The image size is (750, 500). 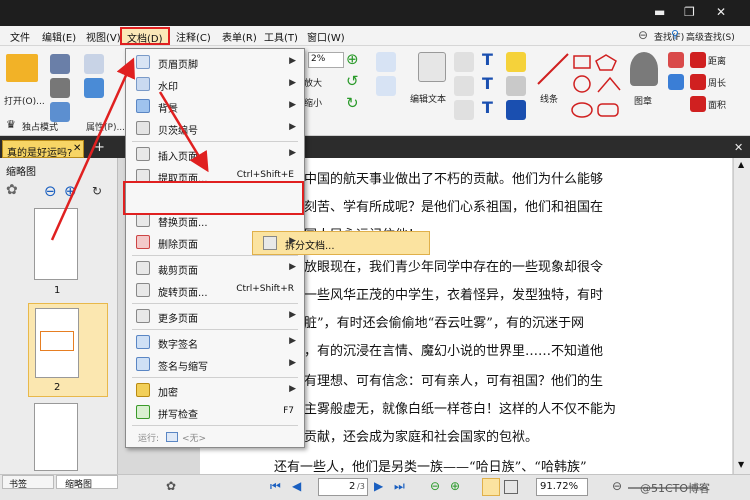 What do you see at coordinates (70, 191) in the screenshot?
I see `thumb-zoom-in-icon: ⊕` at bounding box center [70, 191].